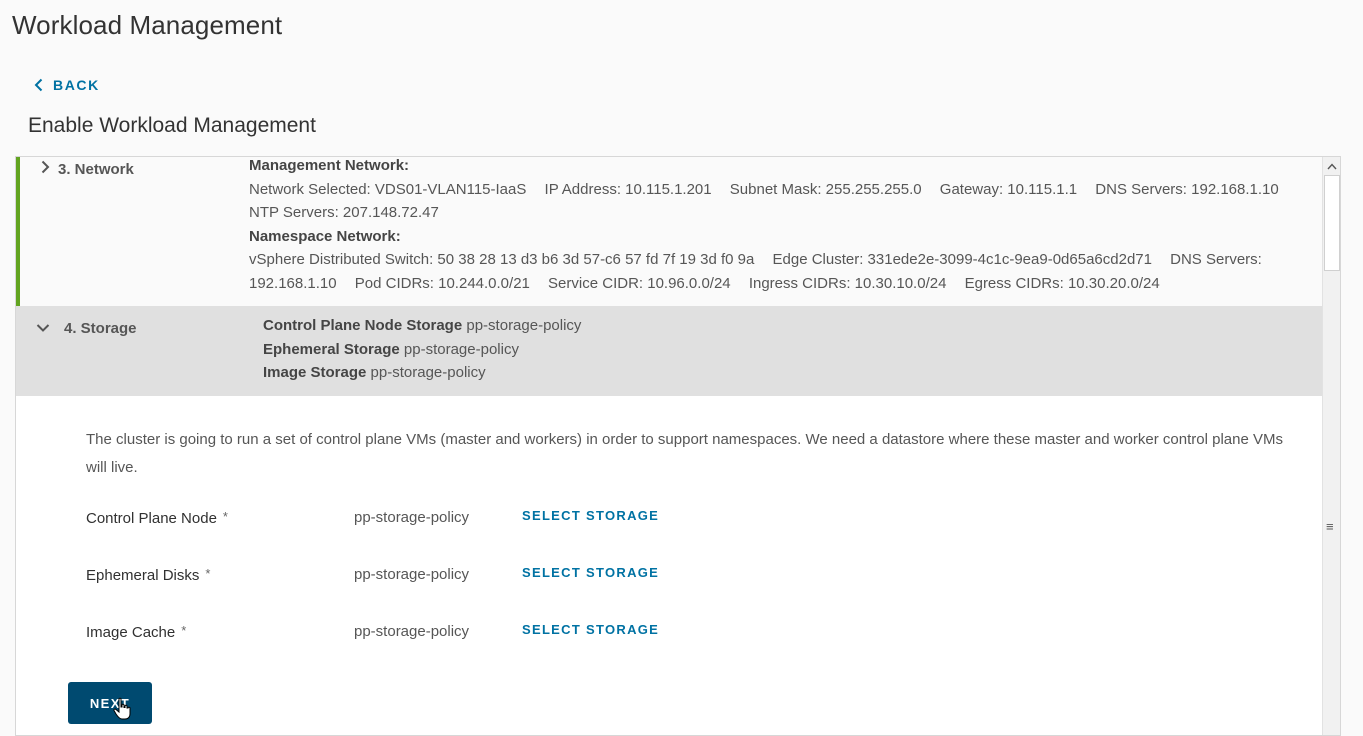 Image resolution: width=1363 pixels, height=736 pixels. Describe the element at coordinates (143, 575) in the screenshot. I see `field-label: Ephemeral Disks` at that location.